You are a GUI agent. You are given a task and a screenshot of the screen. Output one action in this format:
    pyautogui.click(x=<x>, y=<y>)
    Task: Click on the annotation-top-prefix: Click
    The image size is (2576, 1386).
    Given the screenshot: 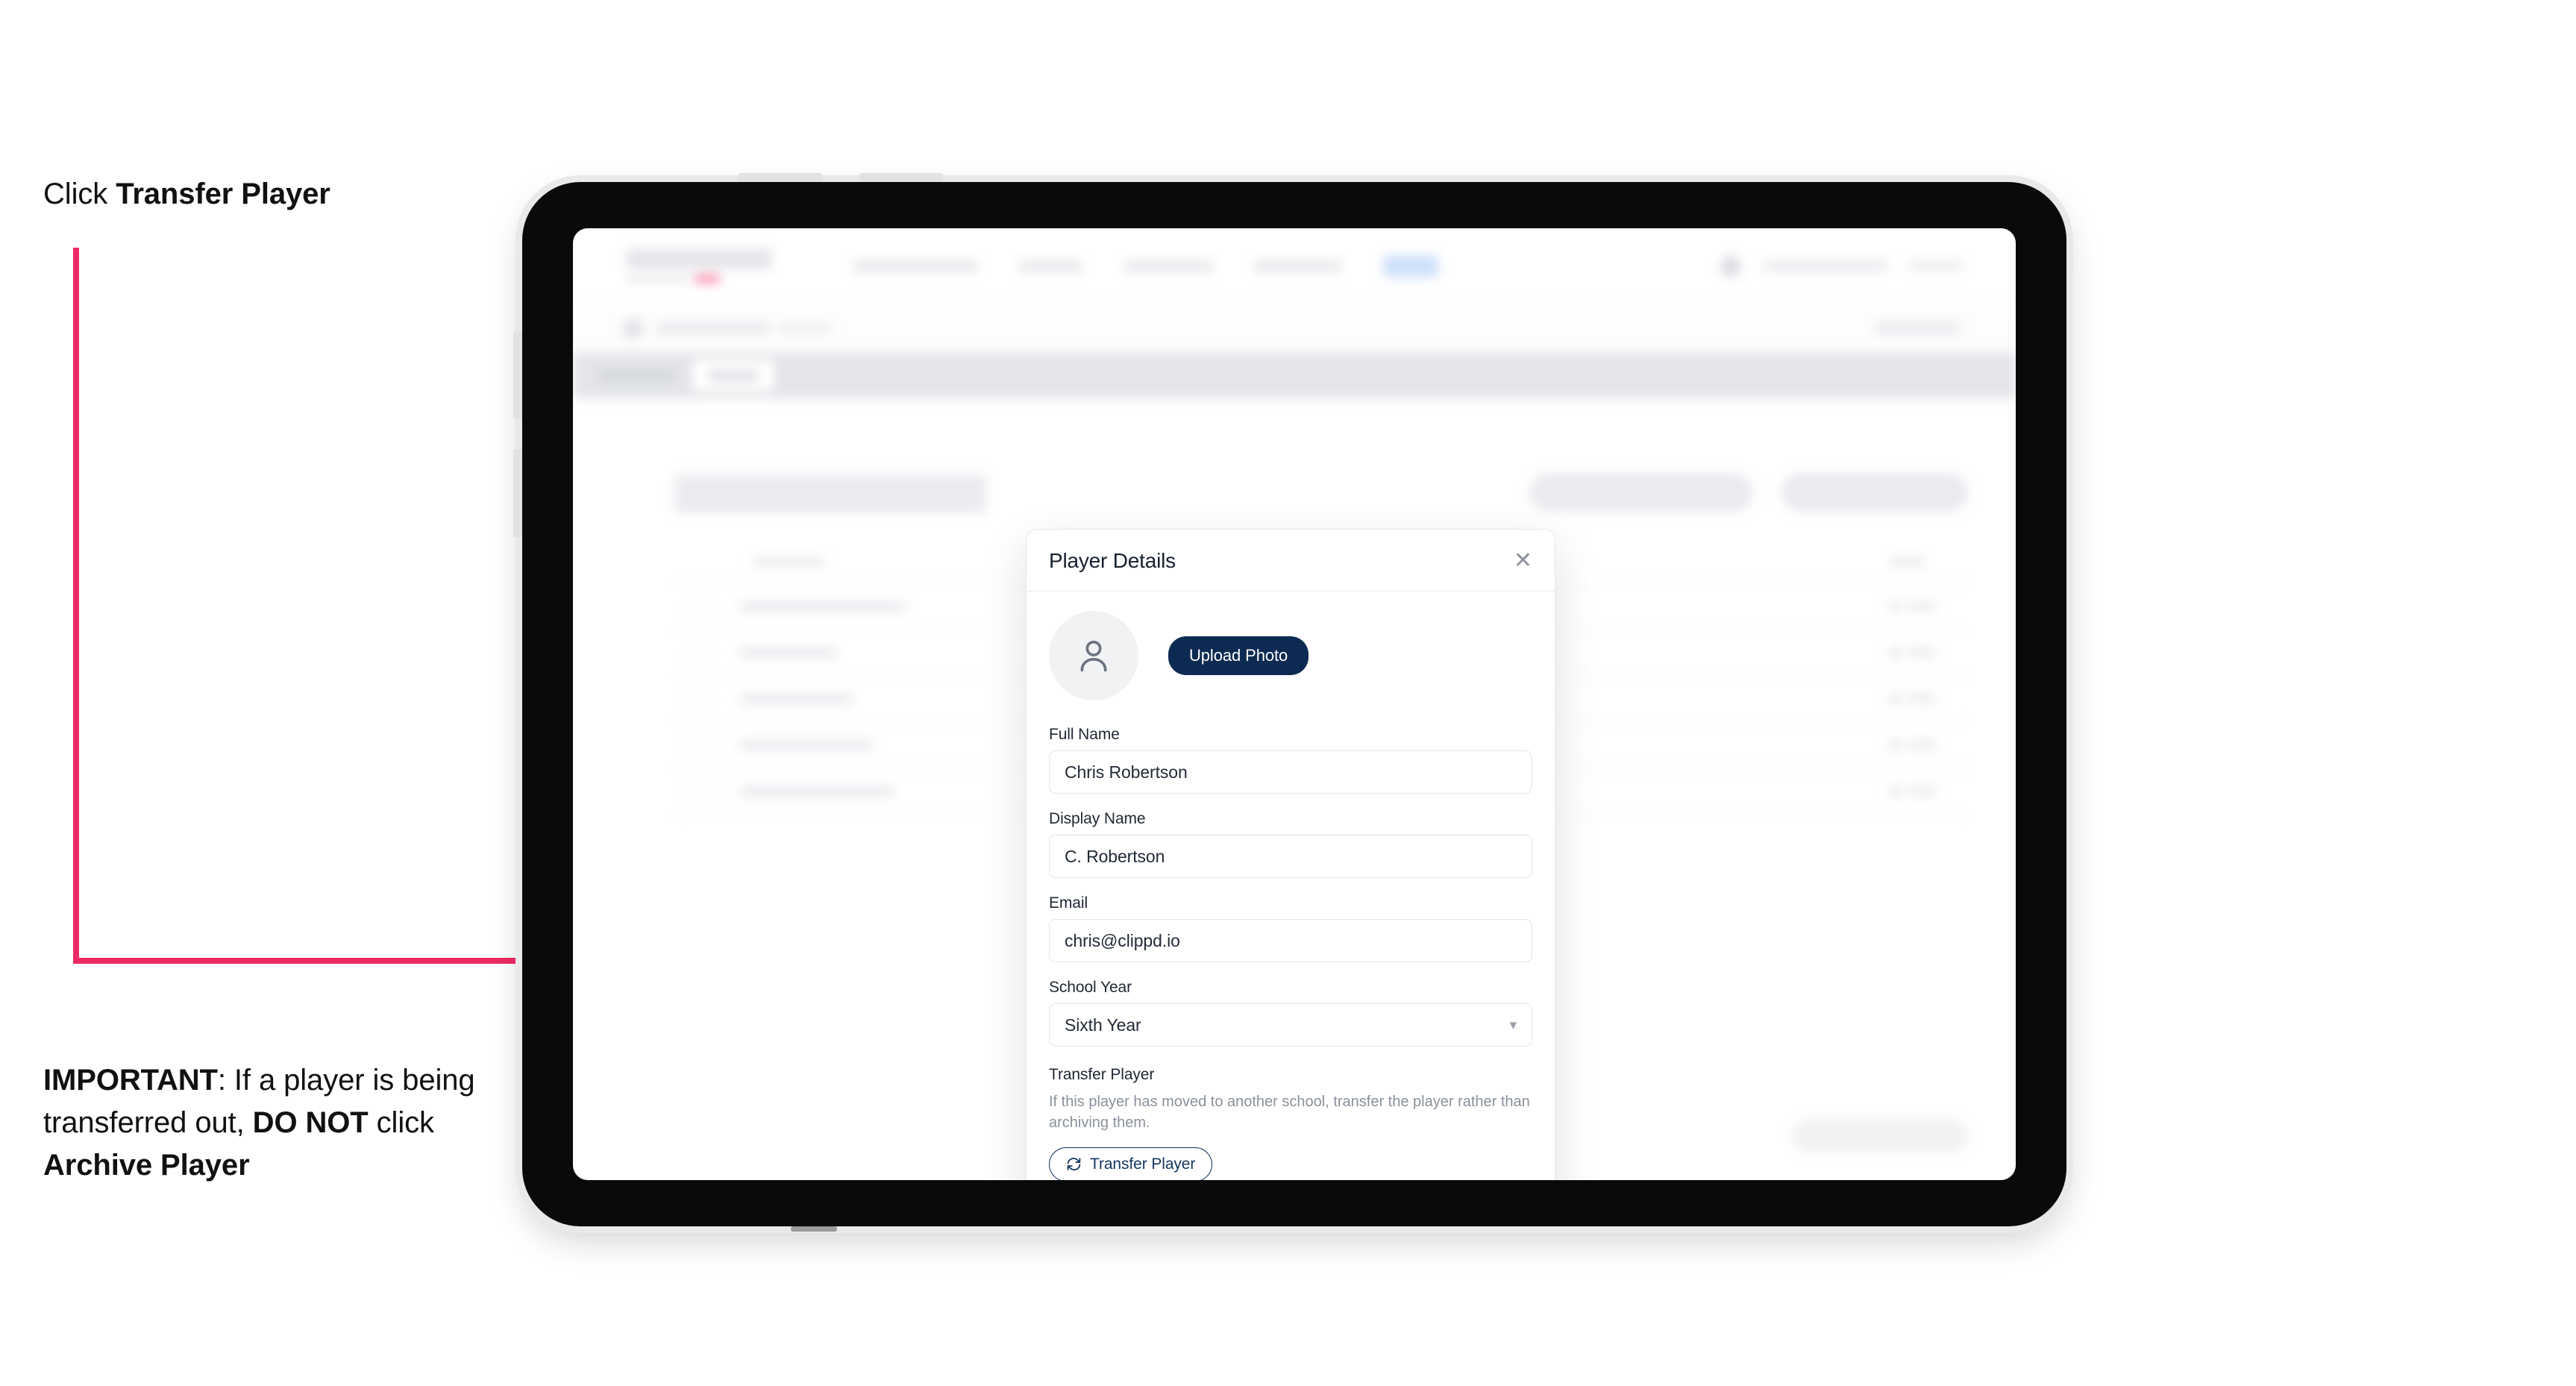 What is the action you would take?
    pyautogui.click(x=79, y=194)
    